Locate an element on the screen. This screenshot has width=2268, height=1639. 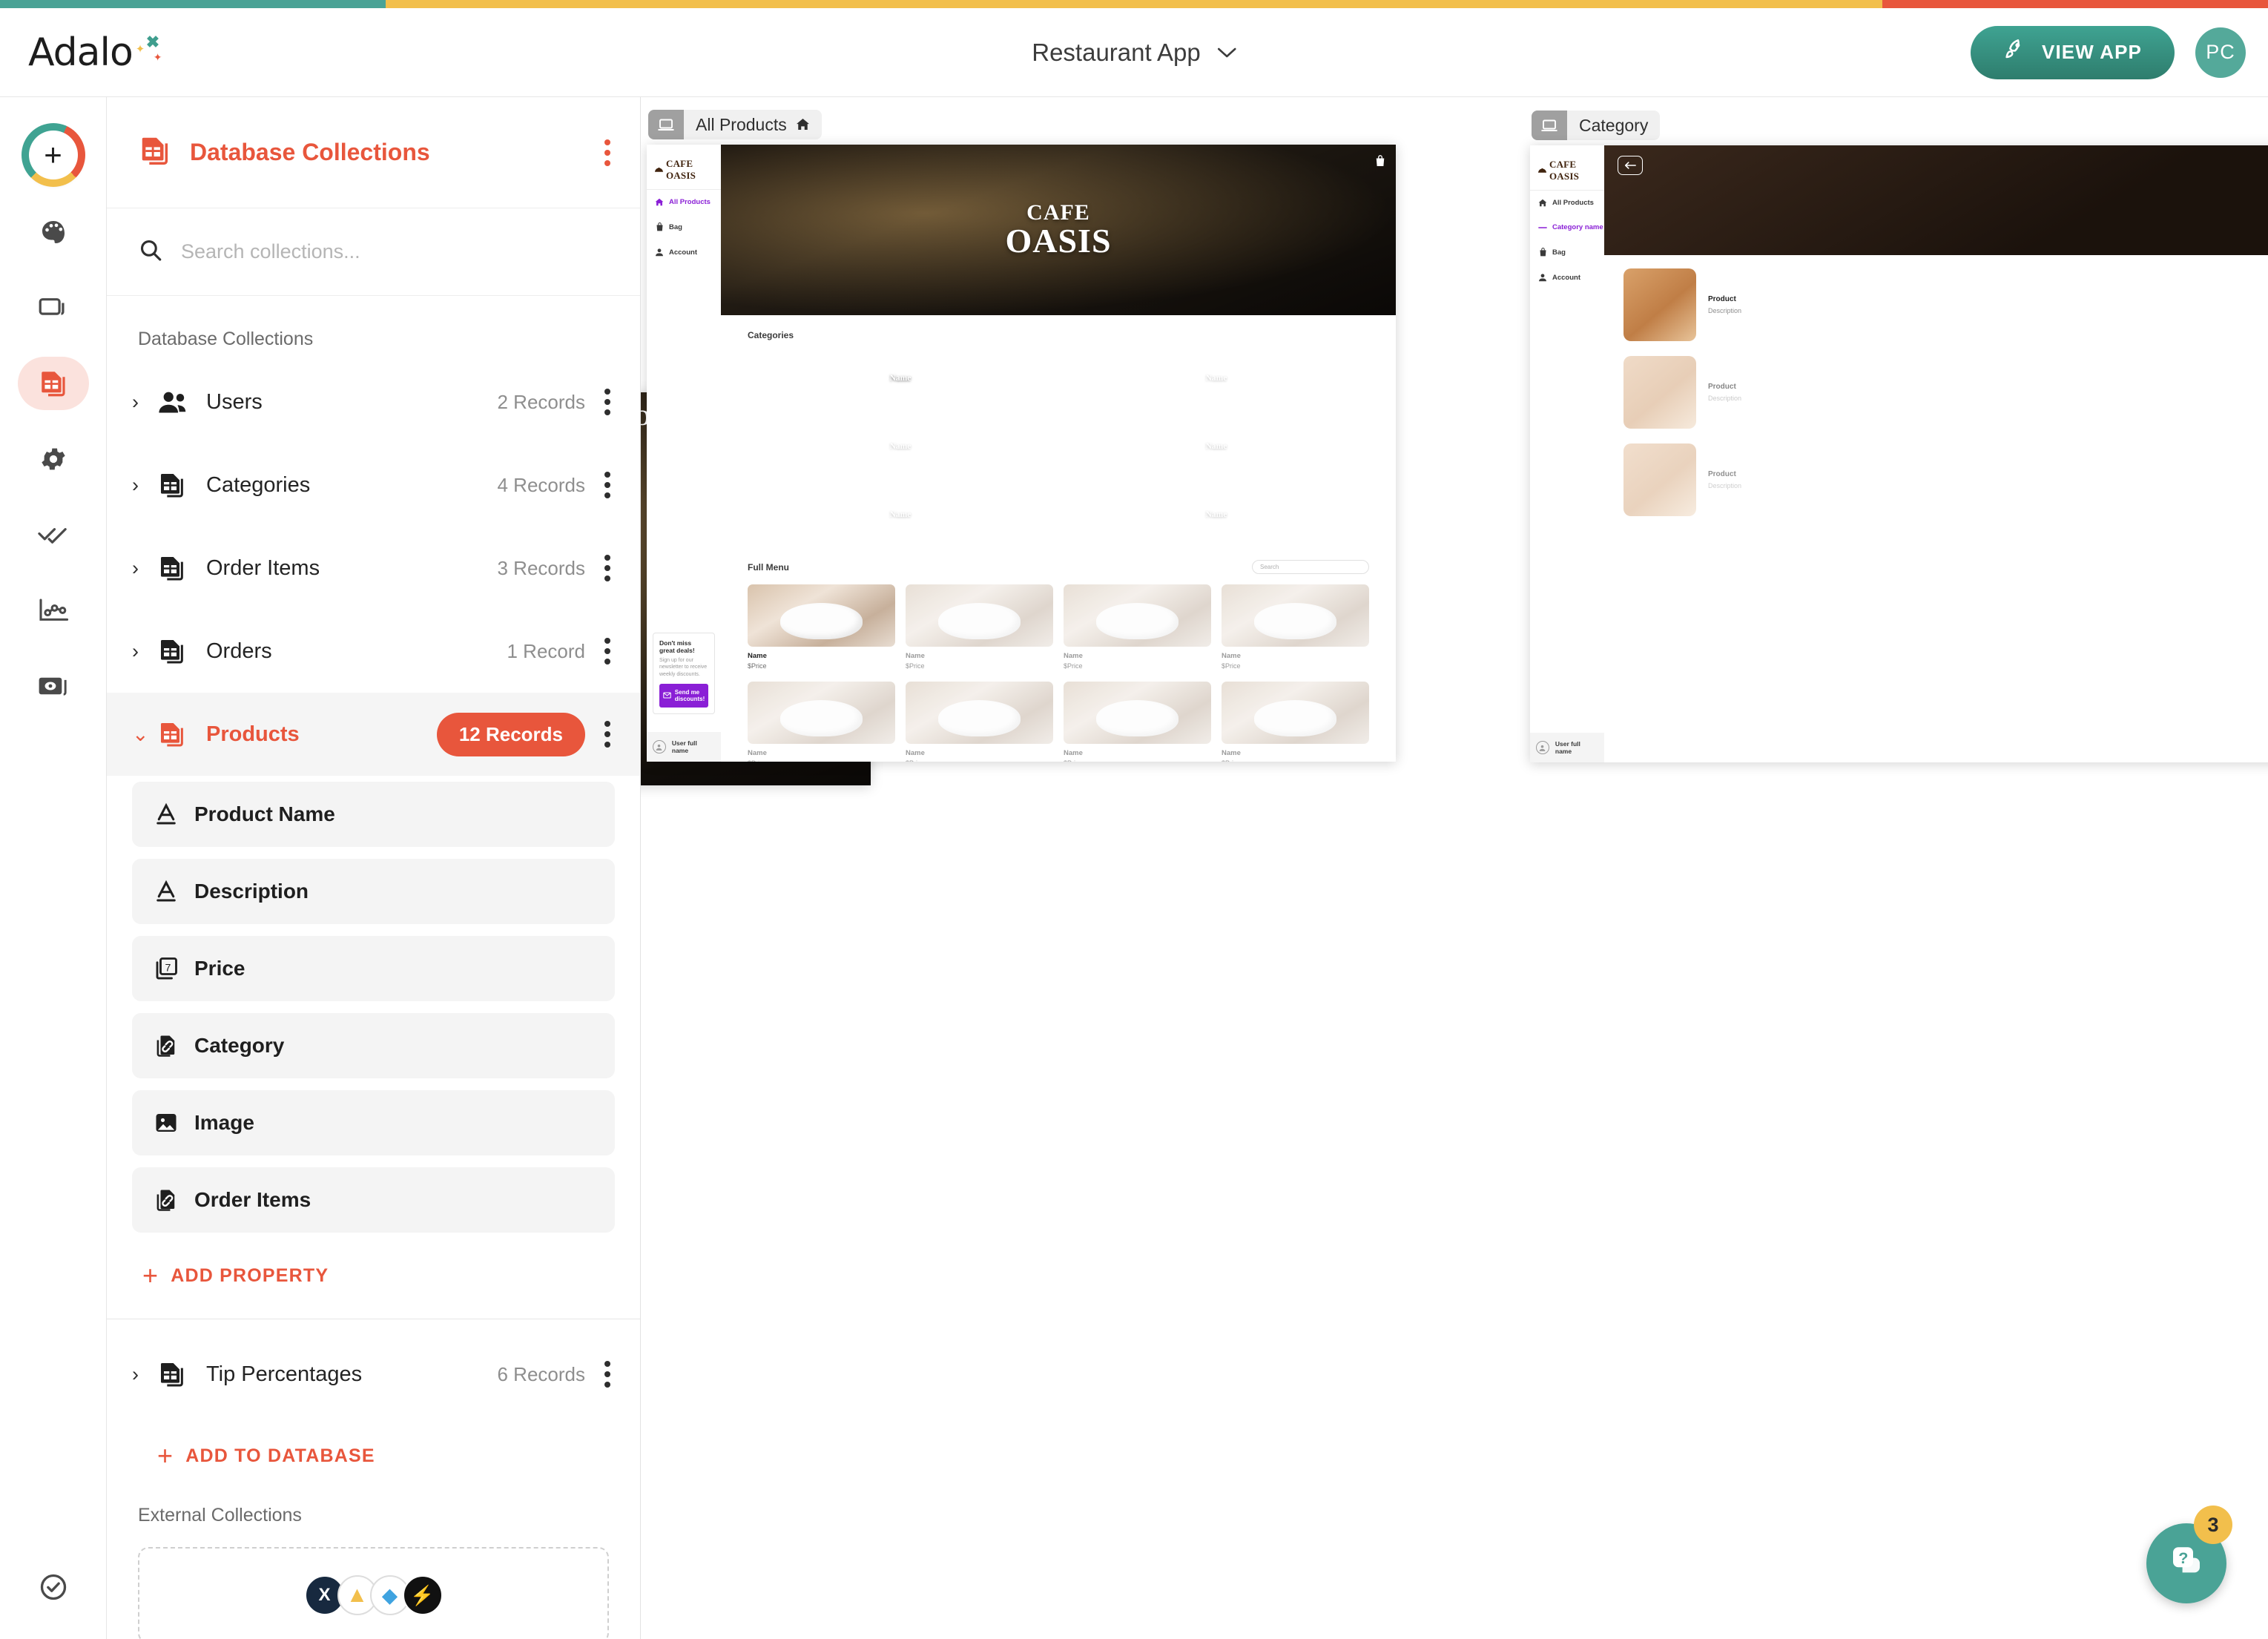
collection-row-categories: › Categories 4 Records is located at coordinates (373, 485).